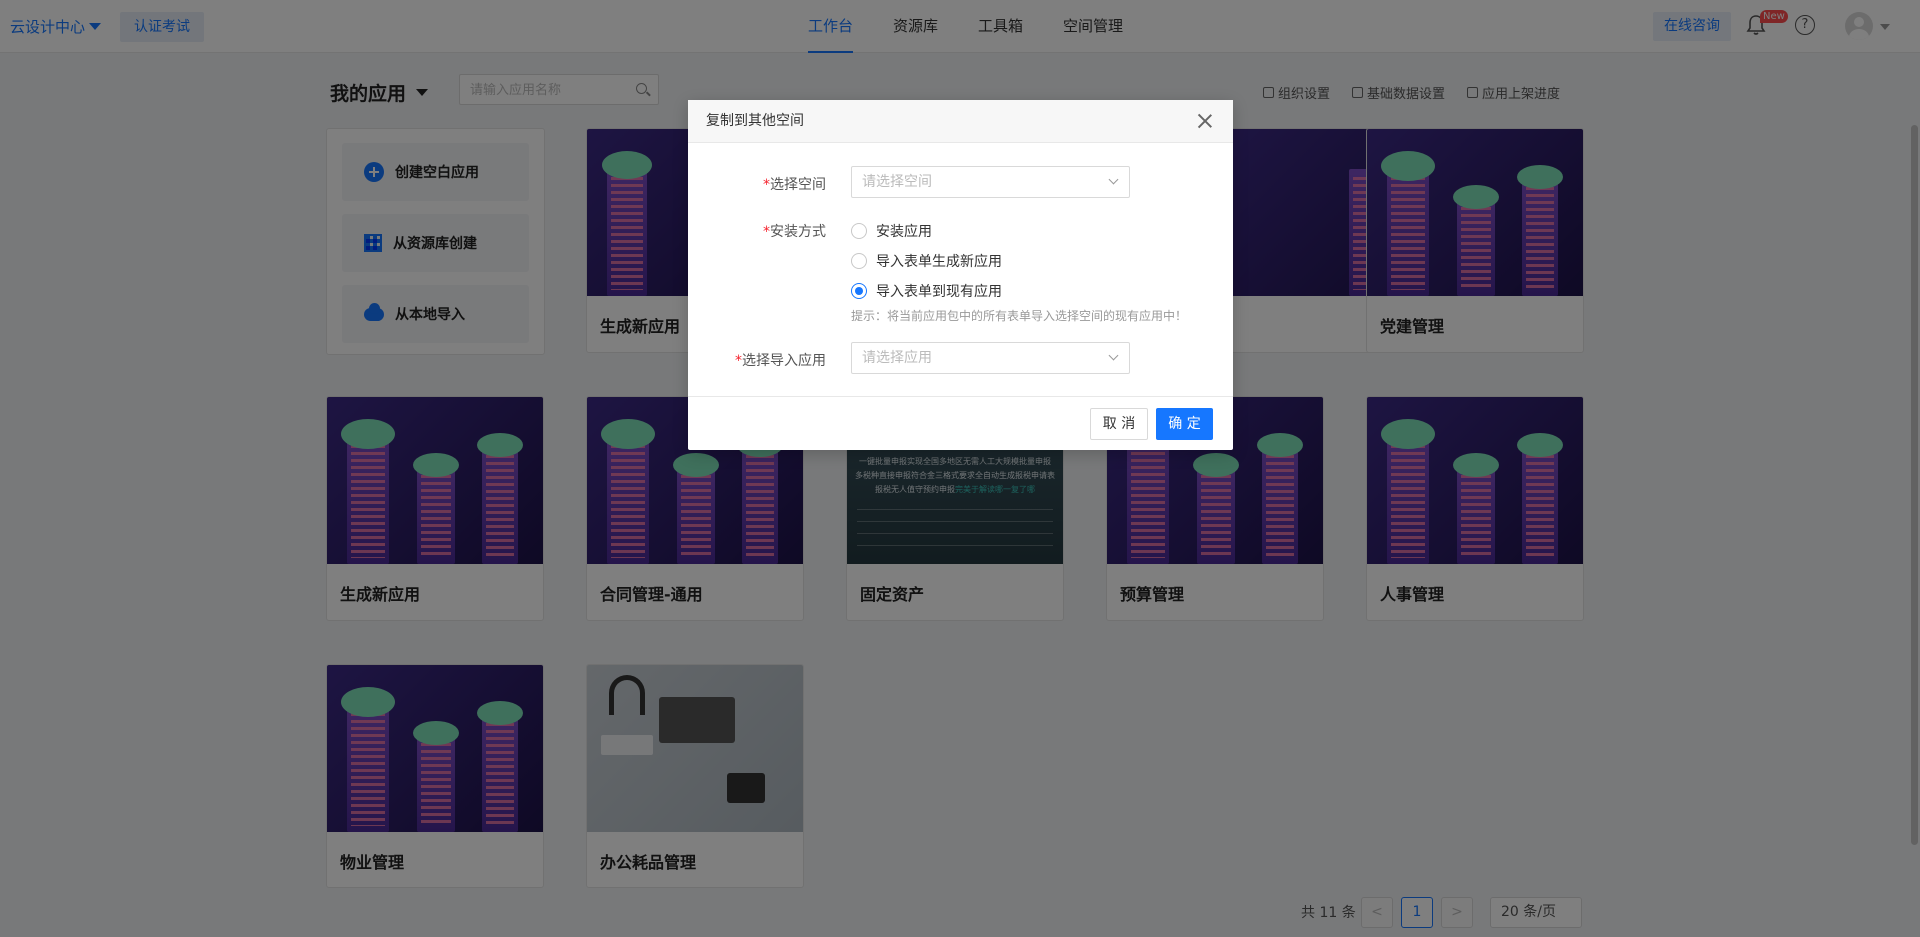  Describe the element at coordinates (1019, 316) in the screenshot. I see `install-hint: 提示：将当前应用包中的所有表单导入选择空间的现有应用中！` at that location.